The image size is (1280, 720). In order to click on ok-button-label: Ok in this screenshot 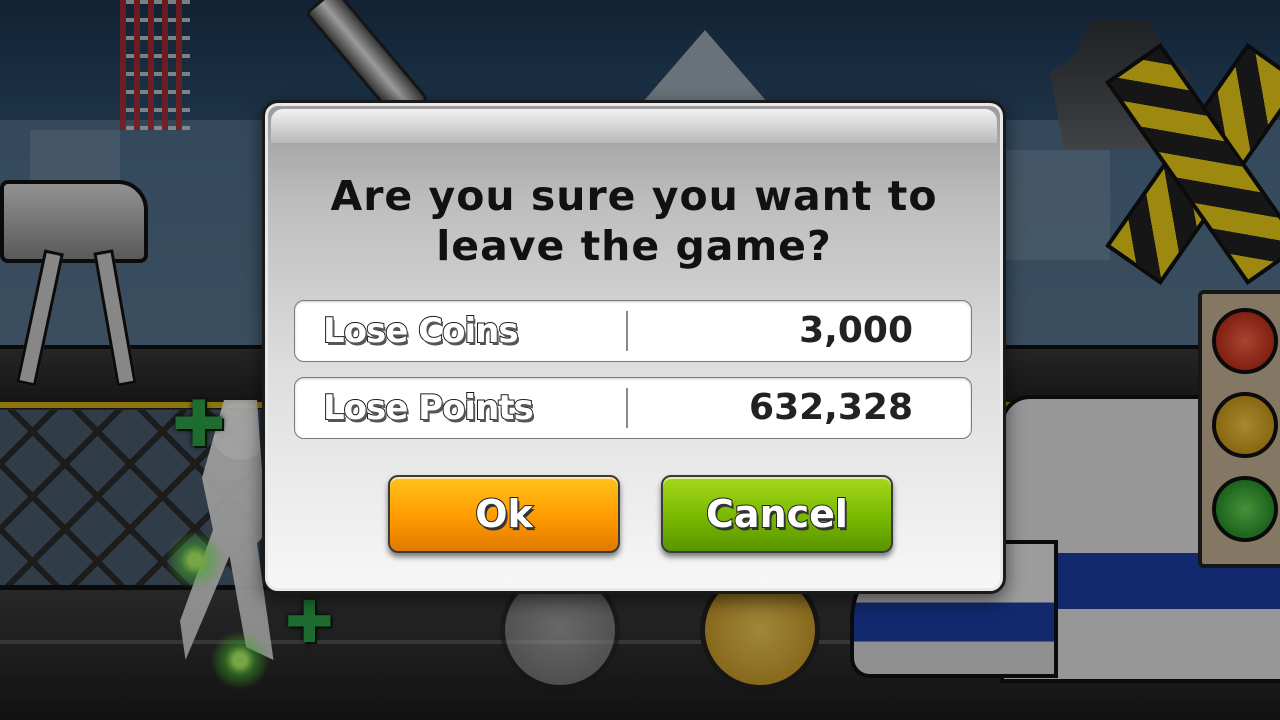, I will do `click(504, 514)`.